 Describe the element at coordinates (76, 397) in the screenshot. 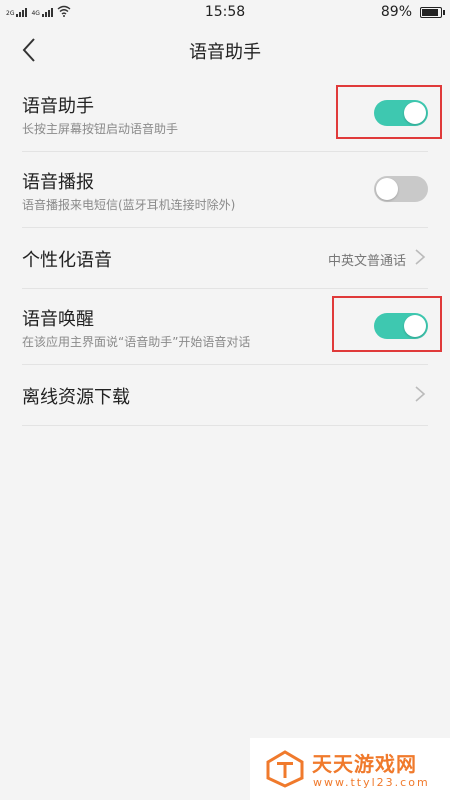

I see `setting-label: 离线资源下载` at that location.